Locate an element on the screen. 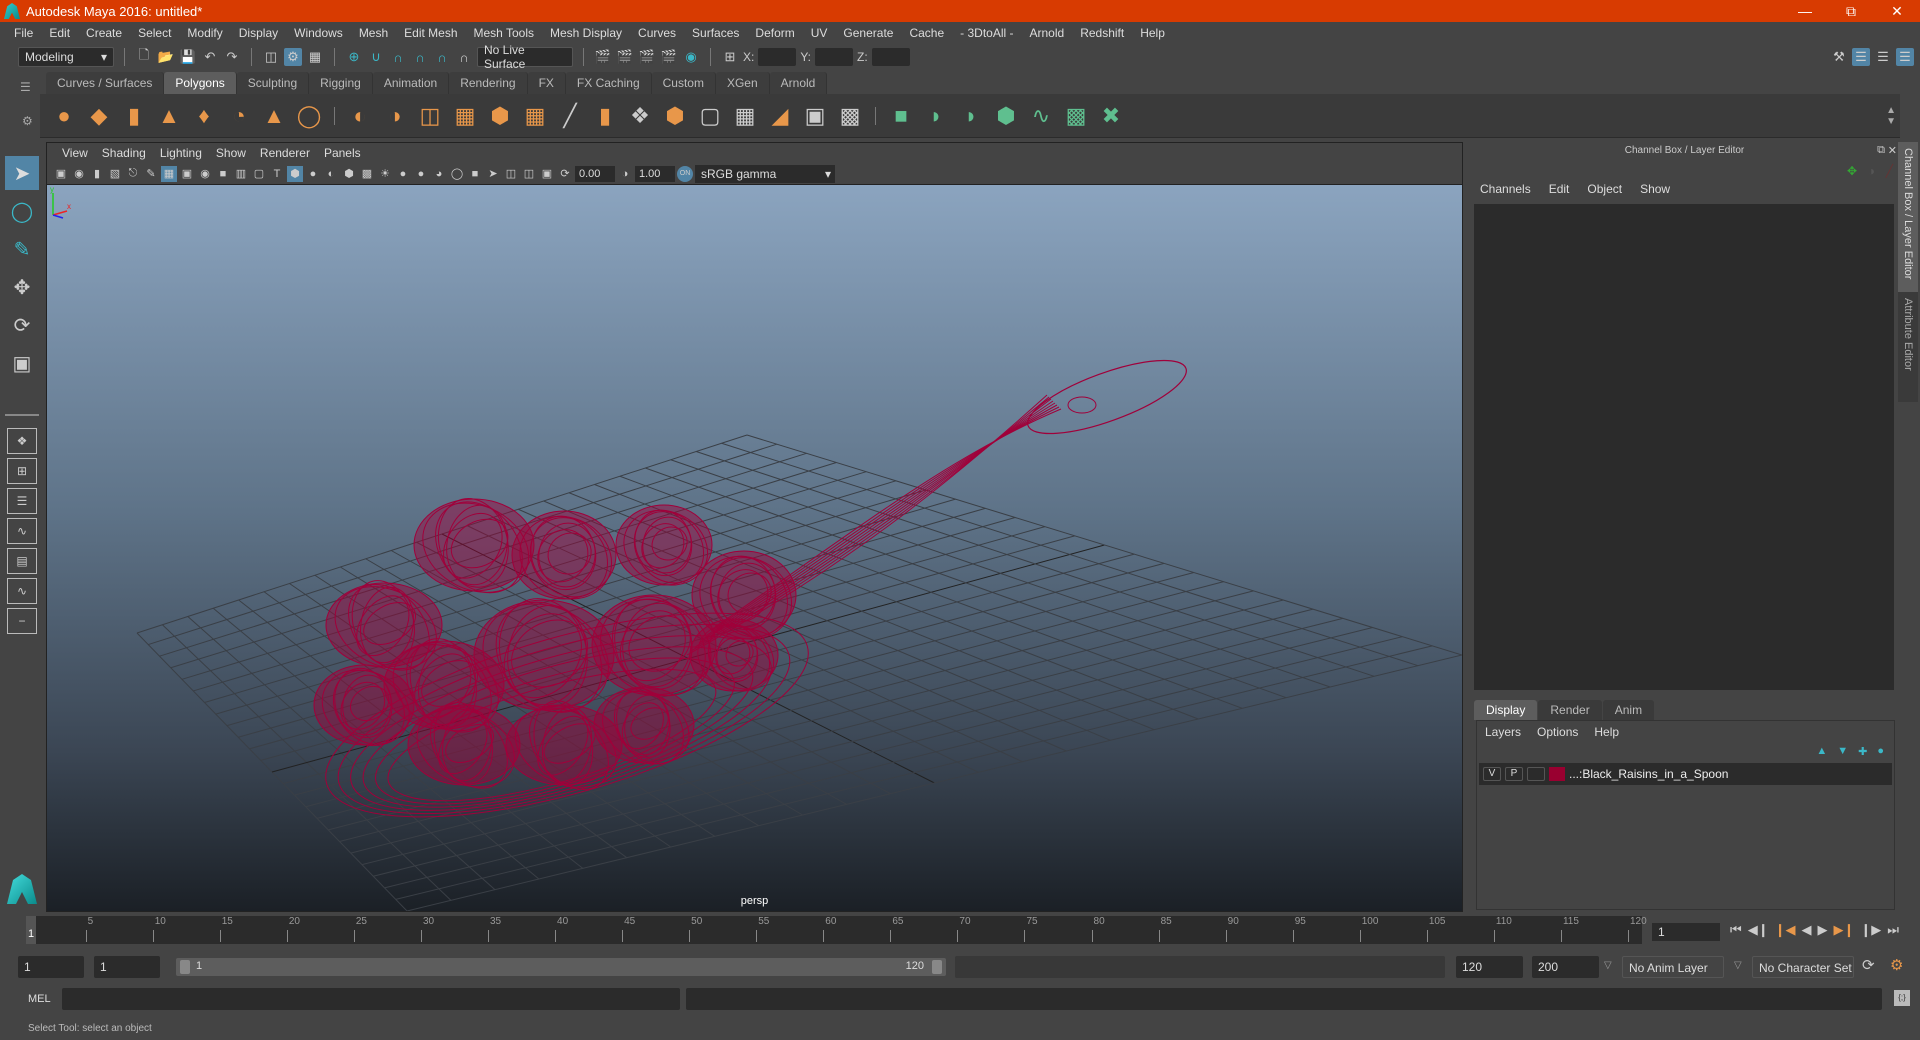 The width and height of the screenshot is (1920, 1040). menu-windows: Windows is located at coordinates (318, 33).